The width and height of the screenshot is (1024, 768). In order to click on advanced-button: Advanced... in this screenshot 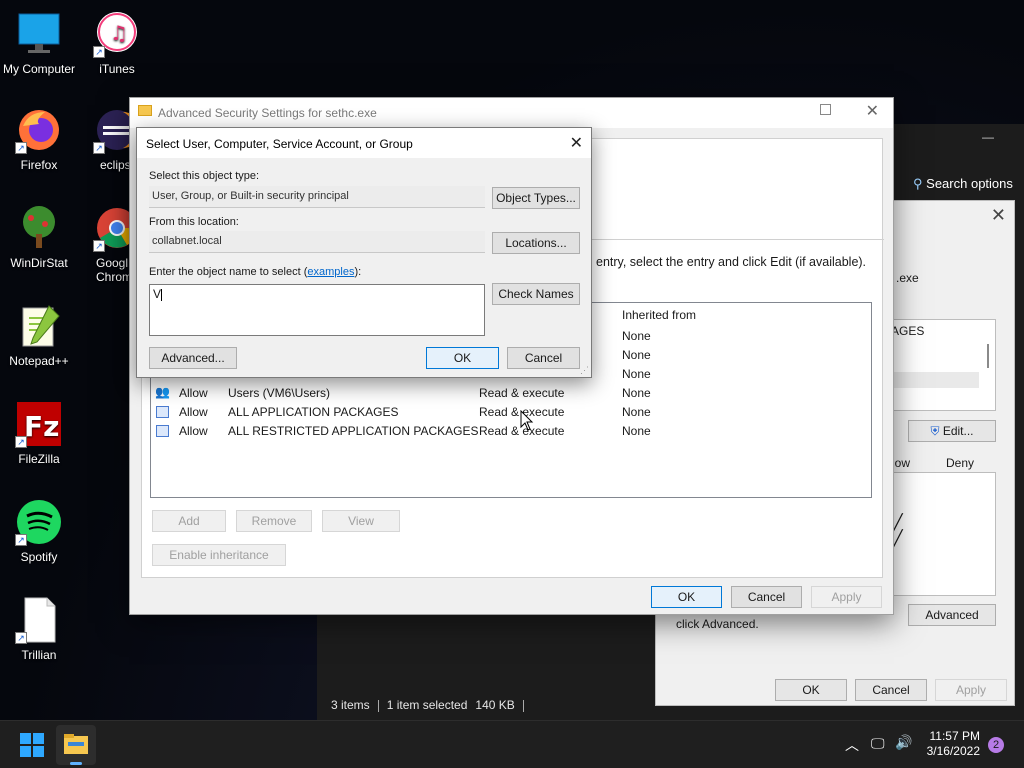, I will do `click(193, 358)`.